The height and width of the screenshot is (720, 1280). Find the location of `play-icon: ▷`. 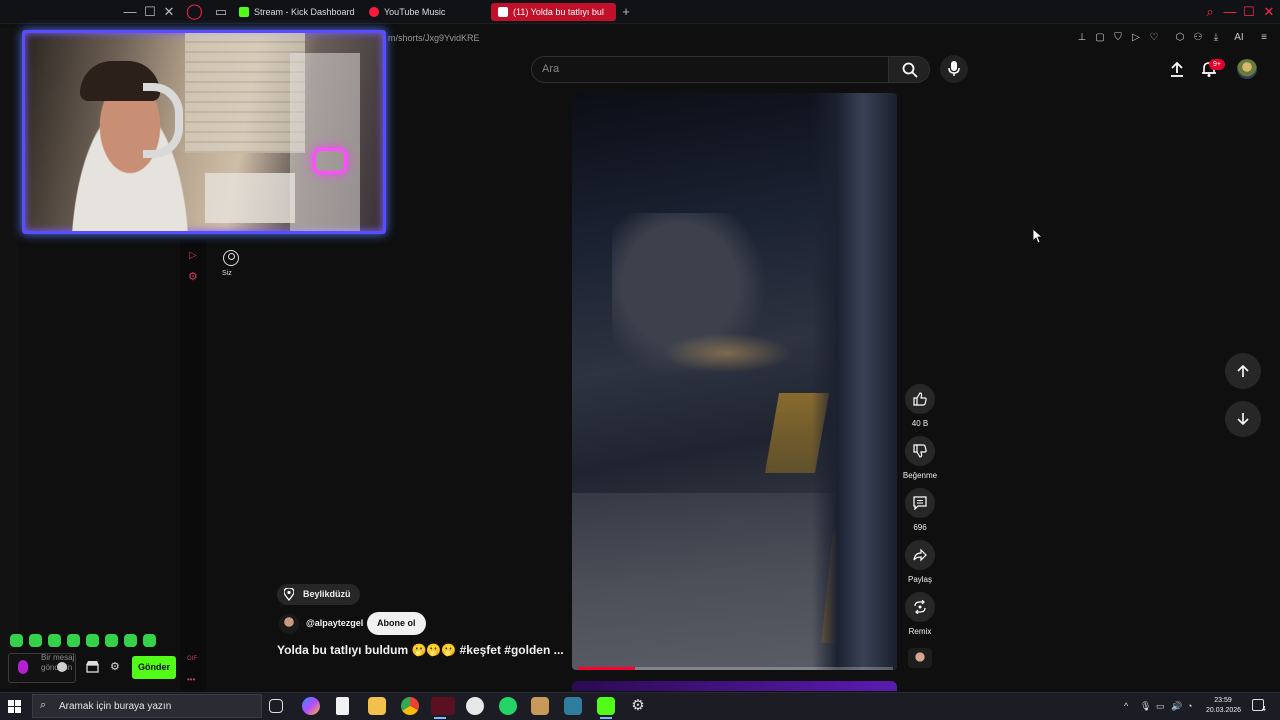

play-icon: ▷ is located at coordinates (1136, 38).